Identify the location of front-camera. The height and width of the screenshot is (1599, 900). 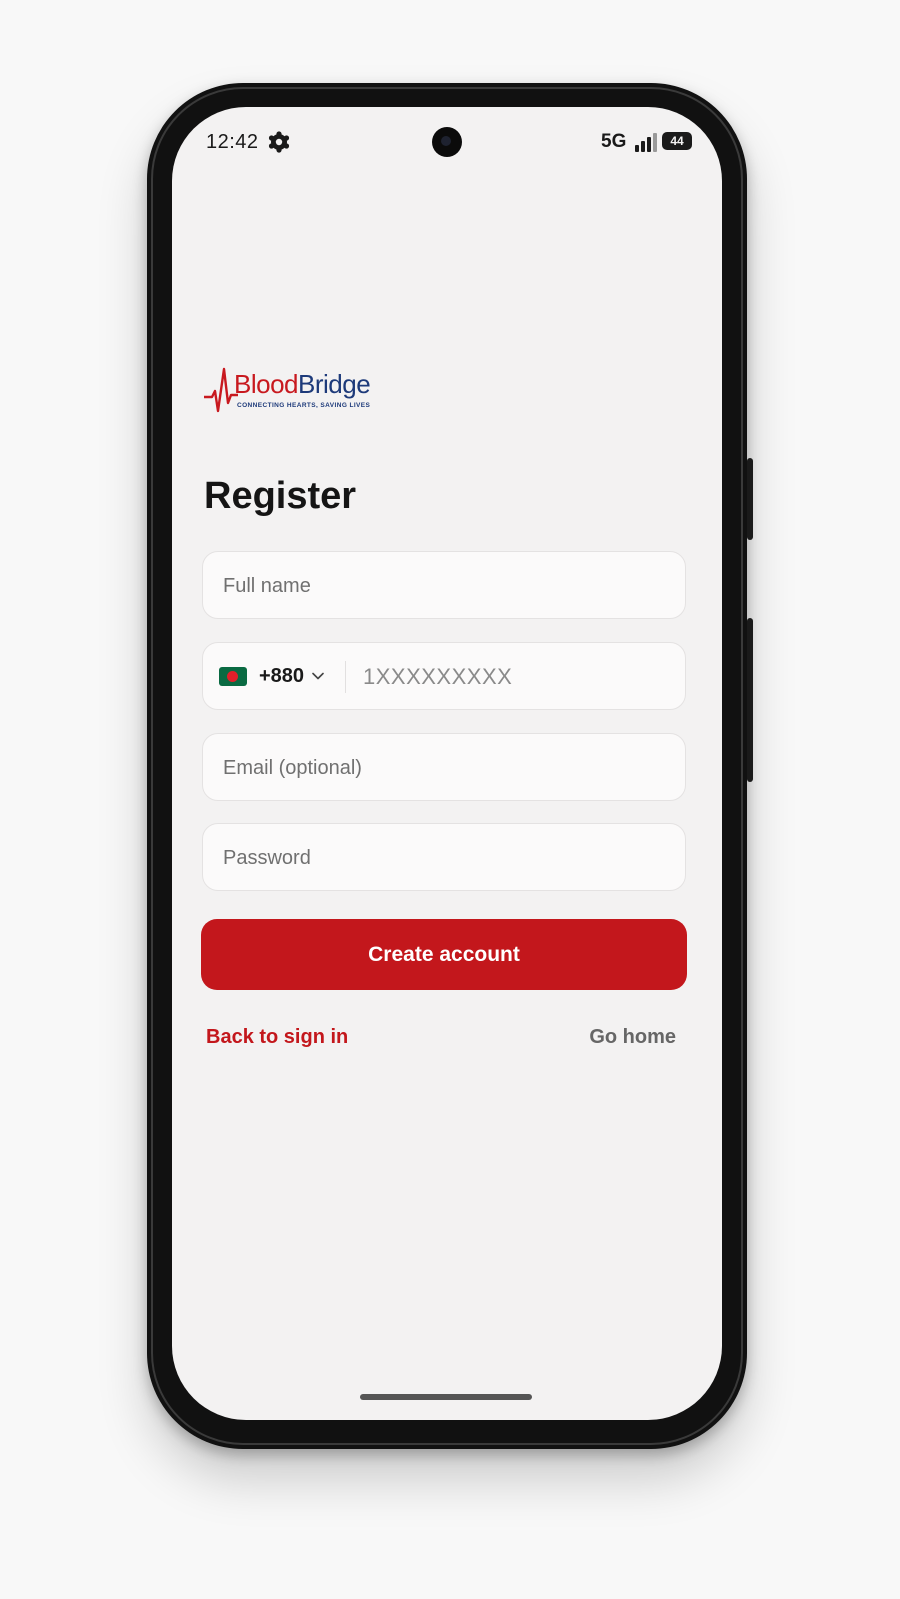
(447, 142).